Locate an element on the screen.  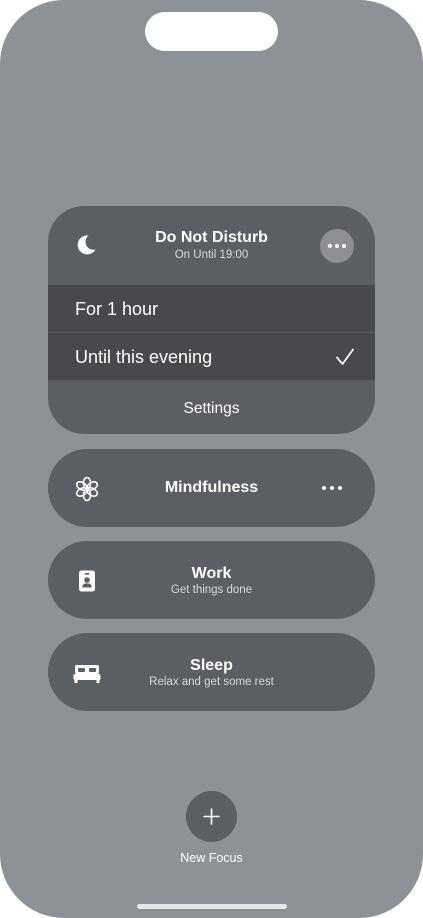
focus-title: Sleep is located at coordinates (211, 665).